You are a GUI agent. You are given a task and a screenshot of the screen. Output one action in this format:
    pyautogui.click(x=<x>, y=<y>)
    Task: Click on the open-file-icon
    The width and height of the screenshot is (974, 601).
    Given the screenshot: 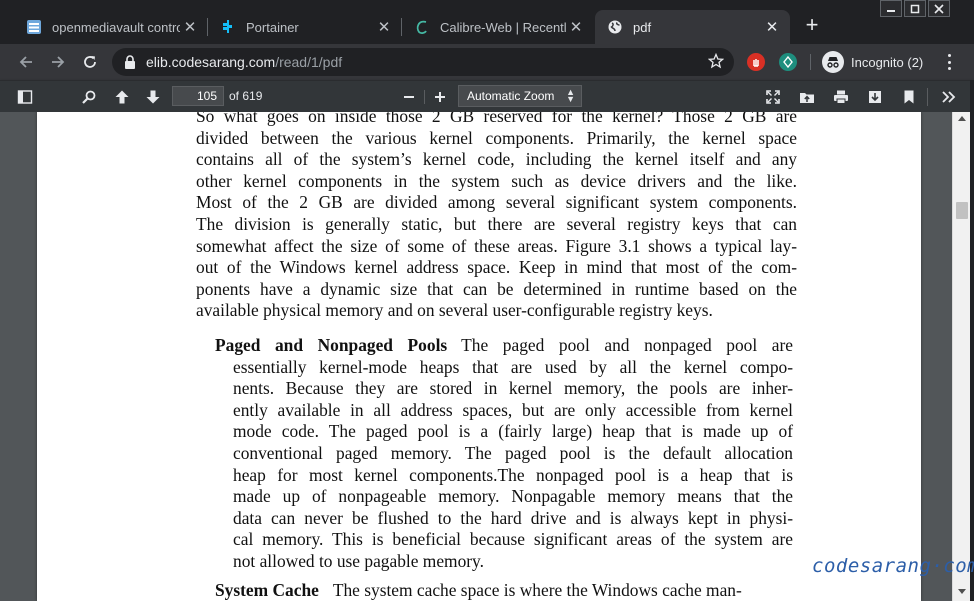 What is the action you would take?
    pyautogui.click(x=807, y=97)
    